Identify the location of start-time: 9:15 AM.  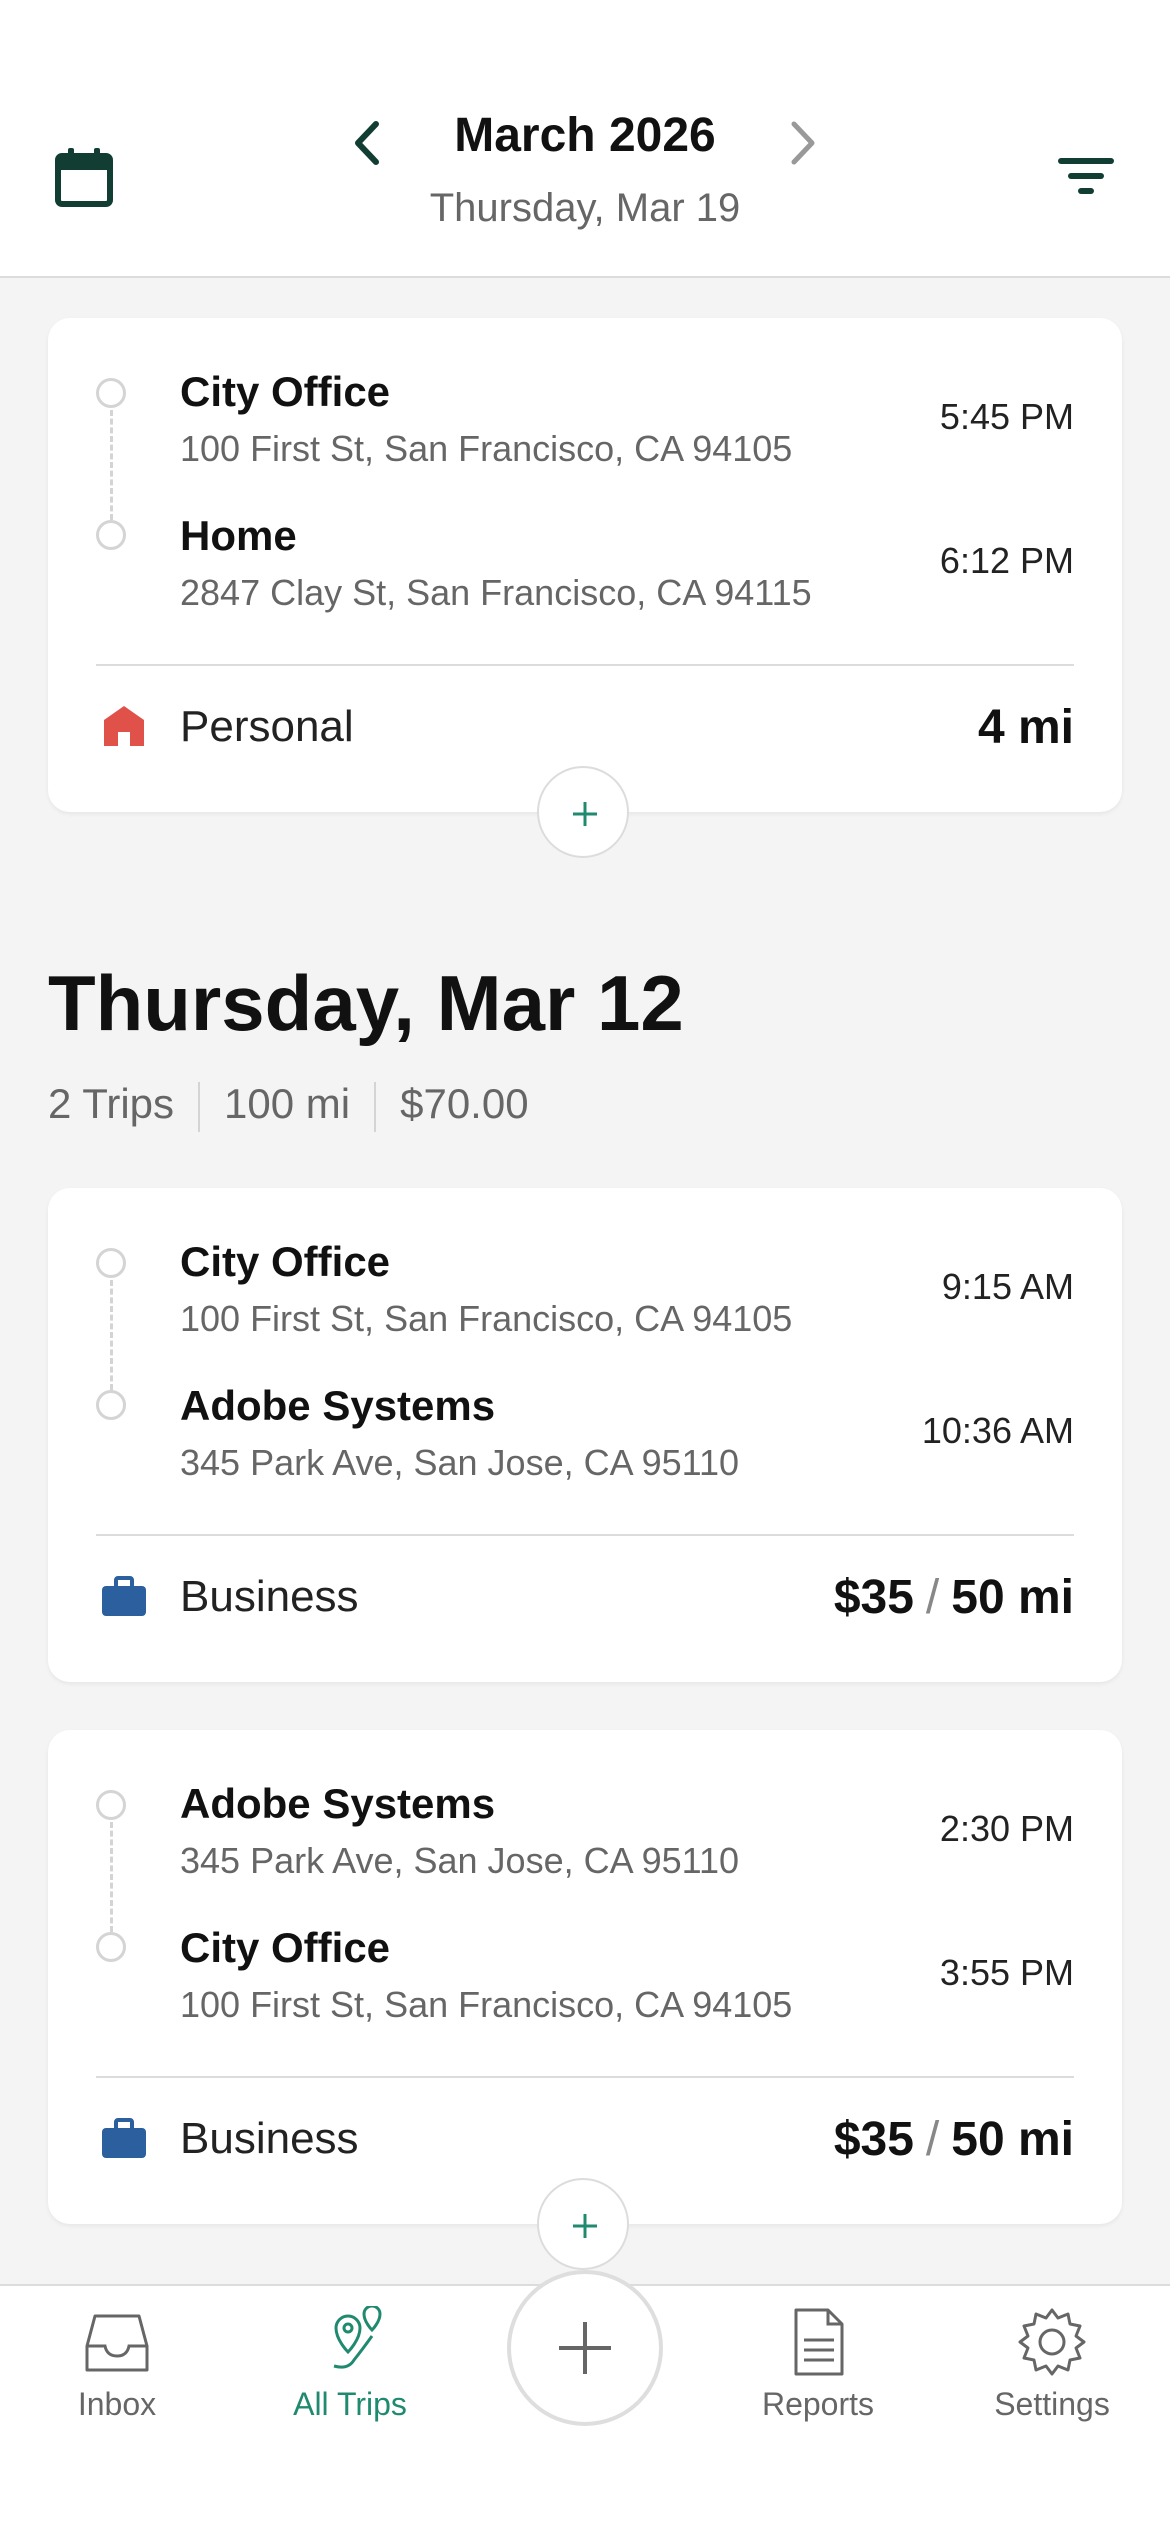
(1007, 1286).